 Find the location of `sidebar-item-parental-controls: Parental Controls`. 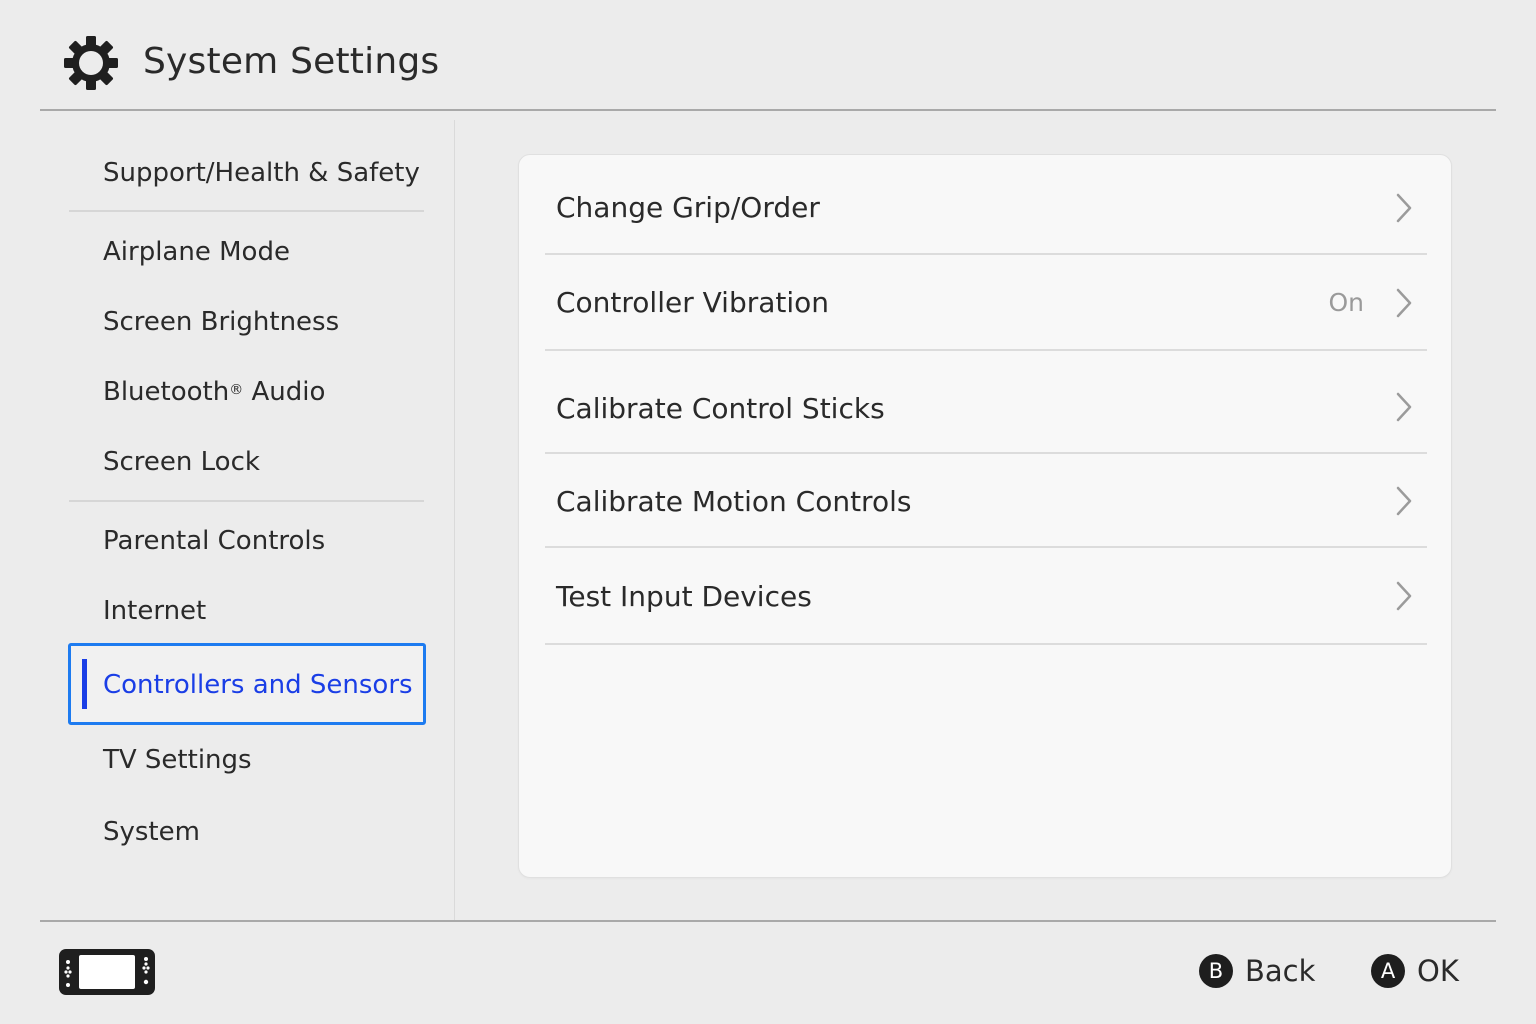

sidebar-item-parental-controls: Parental Controls is located at coordinates (214, 541).